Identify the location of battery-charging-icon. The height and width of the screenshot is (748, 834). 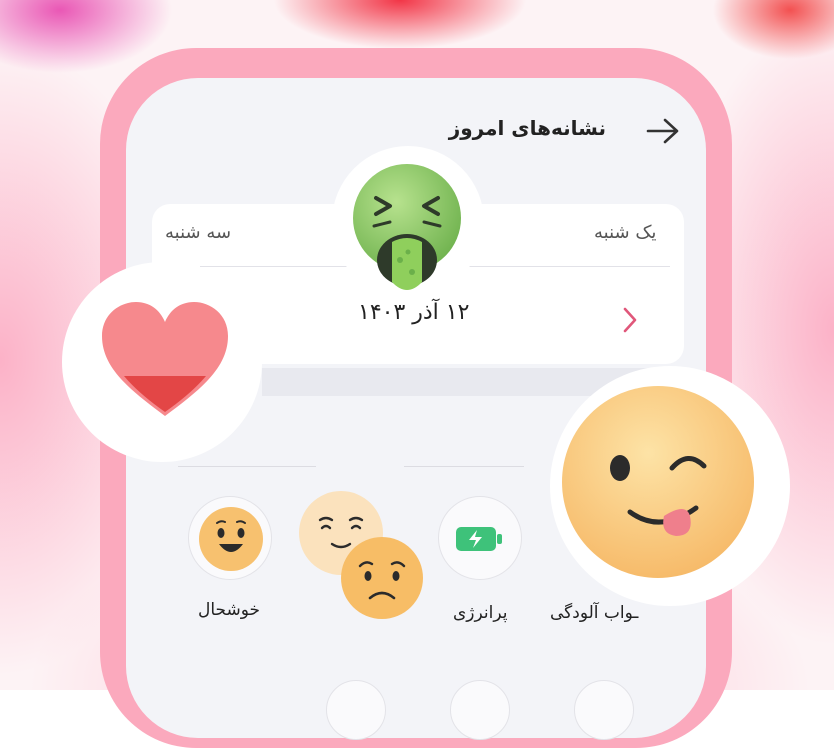
(479, 539).